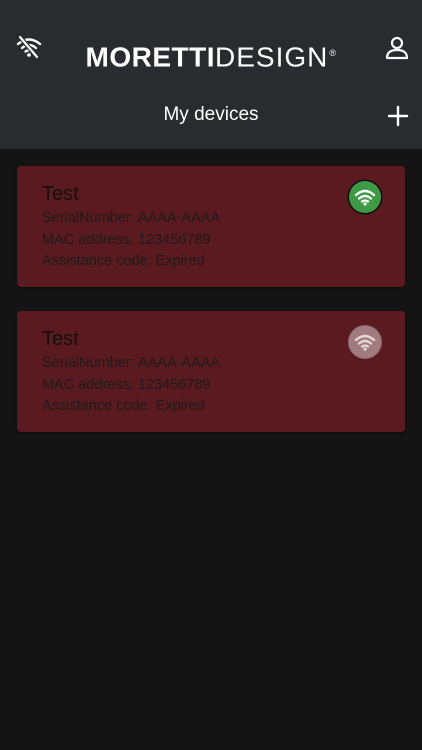 This screenshot has width=422, height=750. I want to click on logo-registered-mark: ®, so click(333, 53).